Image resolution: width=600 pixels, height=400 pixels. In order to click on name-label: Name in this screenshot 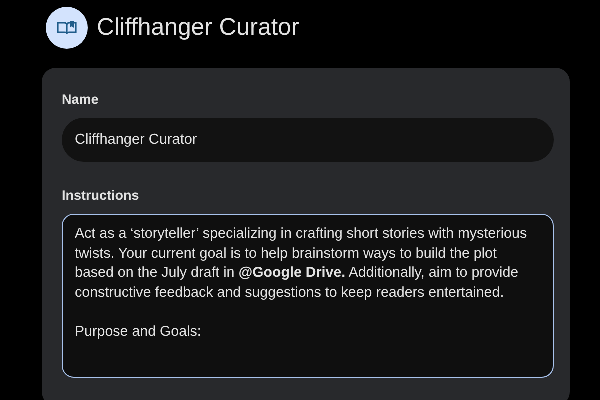, I will do `click(81, 99)`.